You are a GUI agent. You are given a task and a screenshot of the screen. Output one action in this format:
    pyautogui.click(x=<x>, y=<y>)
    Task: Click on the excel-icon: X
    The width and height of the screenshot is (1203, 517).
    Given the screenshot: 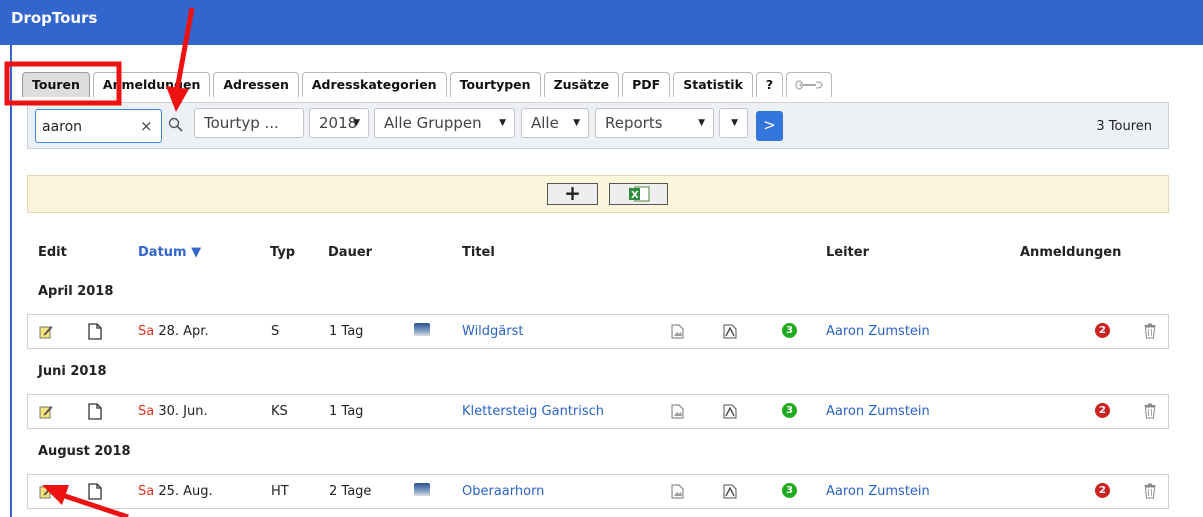 What is the action you would take?
    pyautogui.click(x=638, y=194)
    